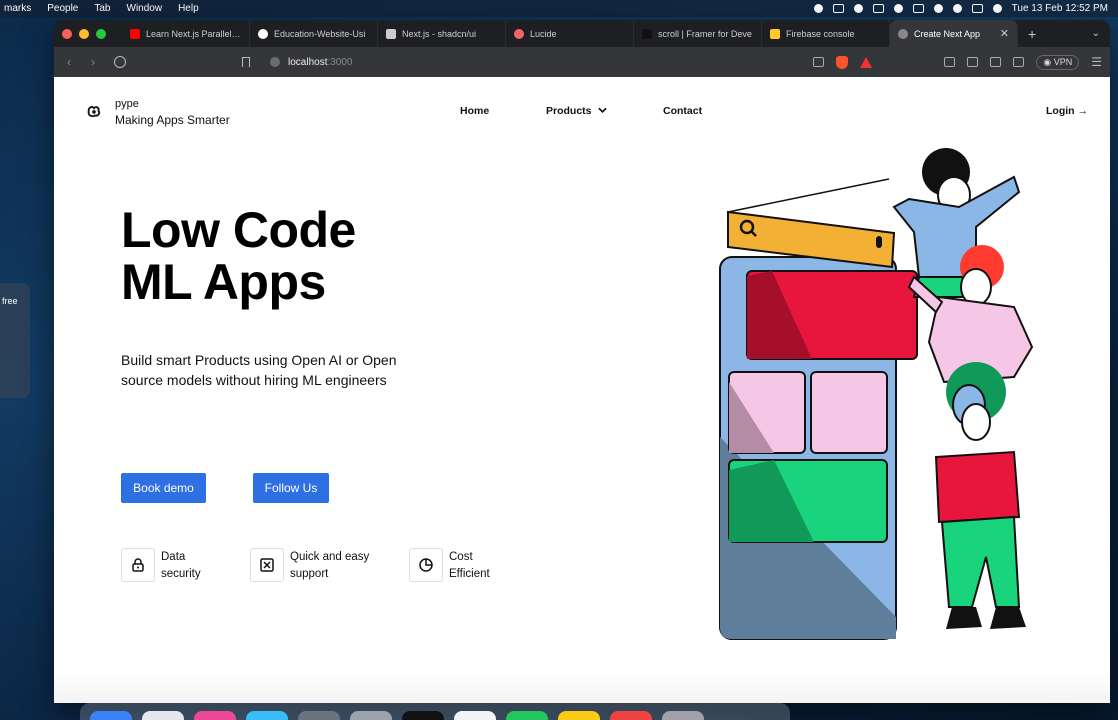 This screenshot has height=720, width=1118. What do you see at coordinates (275, 62) in the screenshot?
I see `site-info-icon` at bounding box center [275, 62].